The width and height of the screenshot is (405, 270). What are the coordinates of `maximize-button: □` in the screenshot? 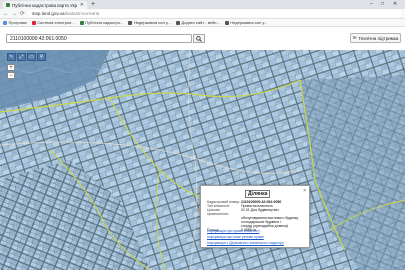 It's located at (382, 4).